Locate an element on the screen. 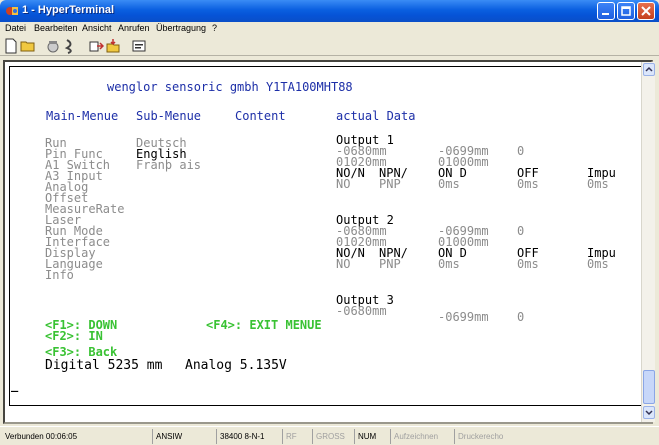  column-sub-menu: Sub-Menue is located at coordinates (169, 116).